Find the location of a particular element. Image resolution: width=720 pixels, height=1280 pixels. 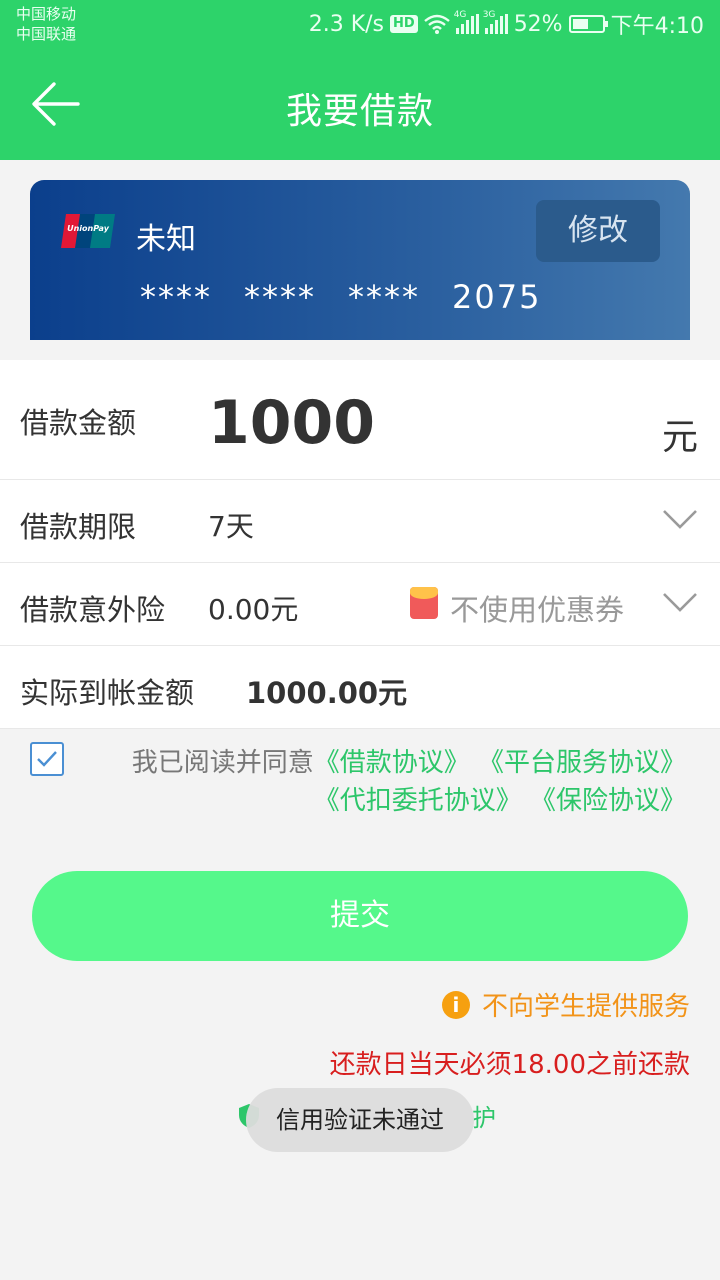

security-text: 护 is located at coordinates (484, 1118).